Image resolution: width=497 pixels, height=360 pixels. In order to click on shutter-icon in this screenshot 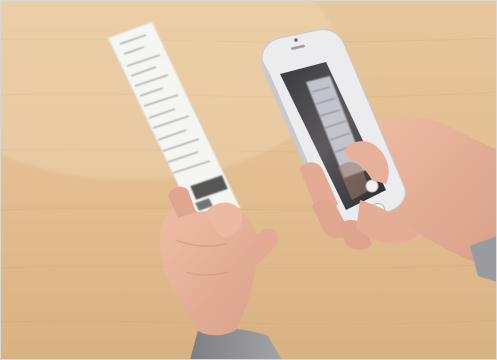, I will do `click(372, 186)`.